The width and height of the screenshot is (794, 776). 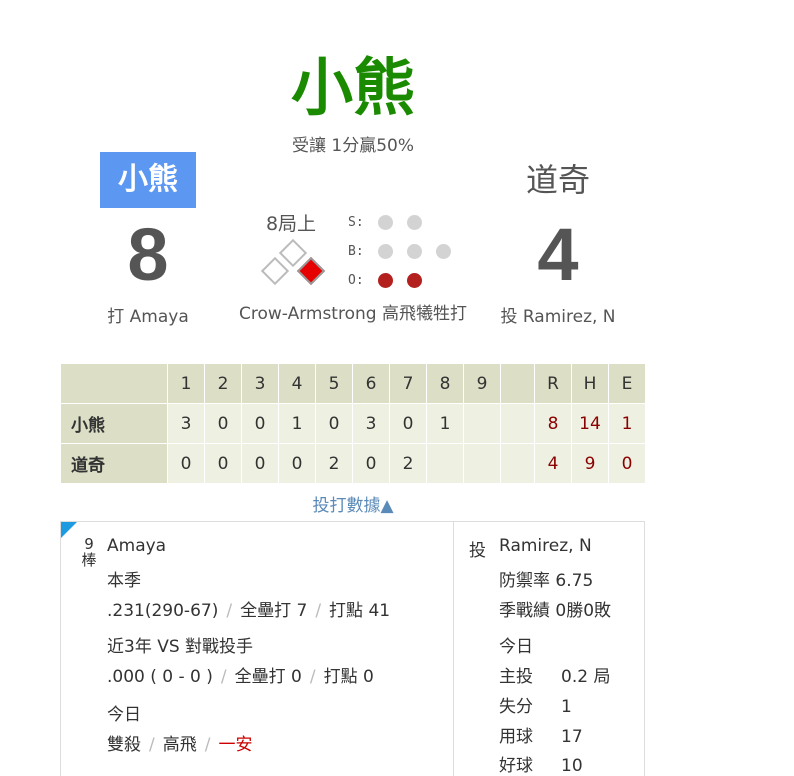 What do you see at coordinates (541, 734) in the screenshot?
I see `pitcher-stat-row: 用球 17` at bounding box center [541, 734].